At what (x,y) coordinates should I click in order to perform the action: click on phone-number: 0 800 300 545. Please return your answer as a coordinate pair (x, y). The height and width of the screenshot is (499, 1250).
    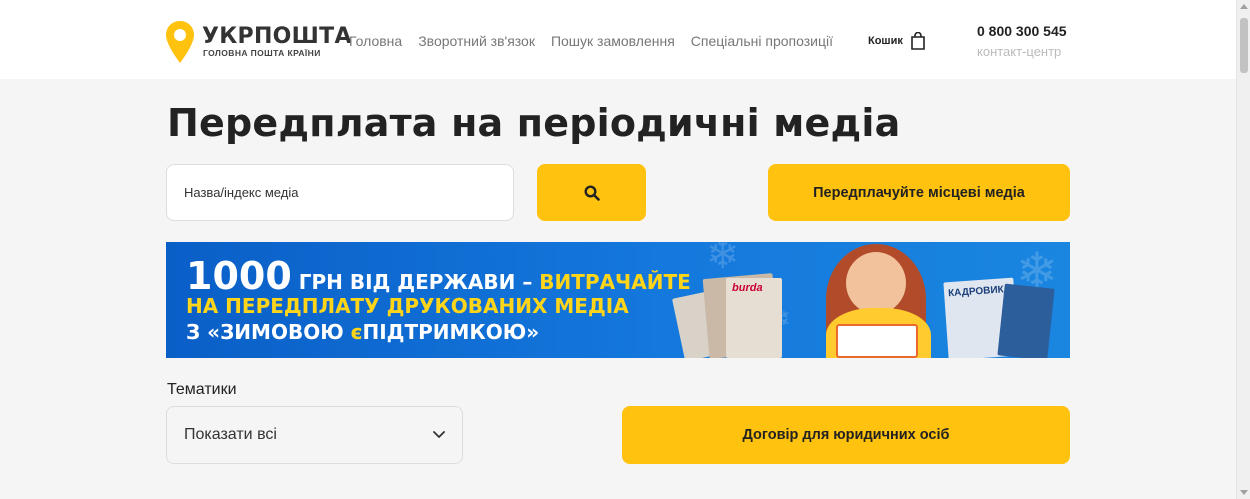
    Looking at the image, I should click on (1022, 31).